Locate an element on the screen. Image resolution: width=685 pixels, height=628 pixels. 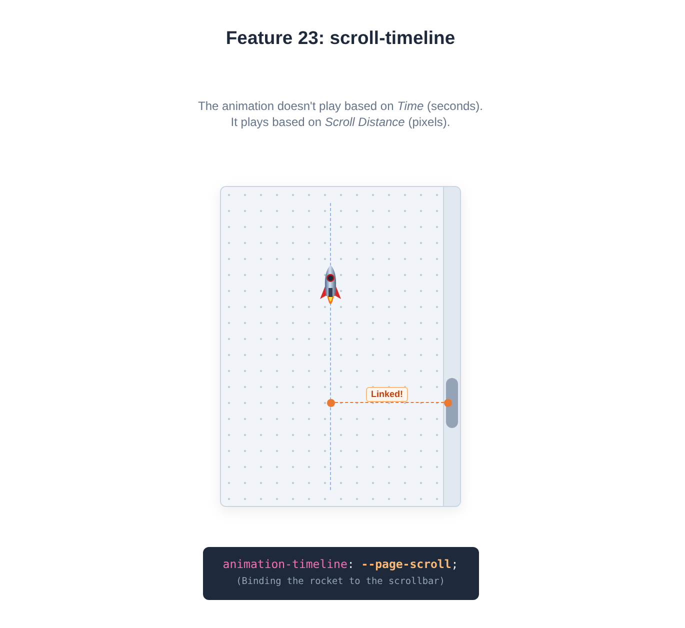
code-caption: (Binding the rocket to the scrollbar) is located at coordinates (340, 582).